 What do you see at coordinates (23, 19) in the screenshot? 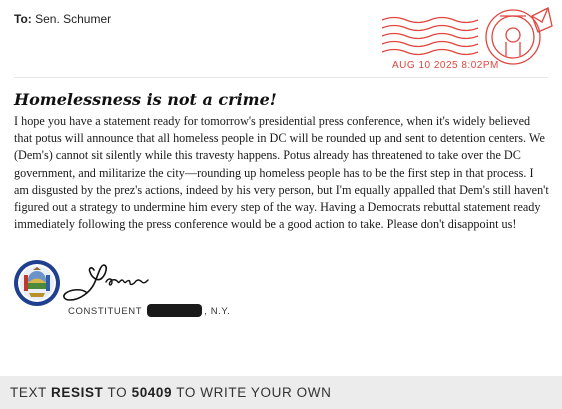
I see `to-label: To:` at bounding box center [23, 19].